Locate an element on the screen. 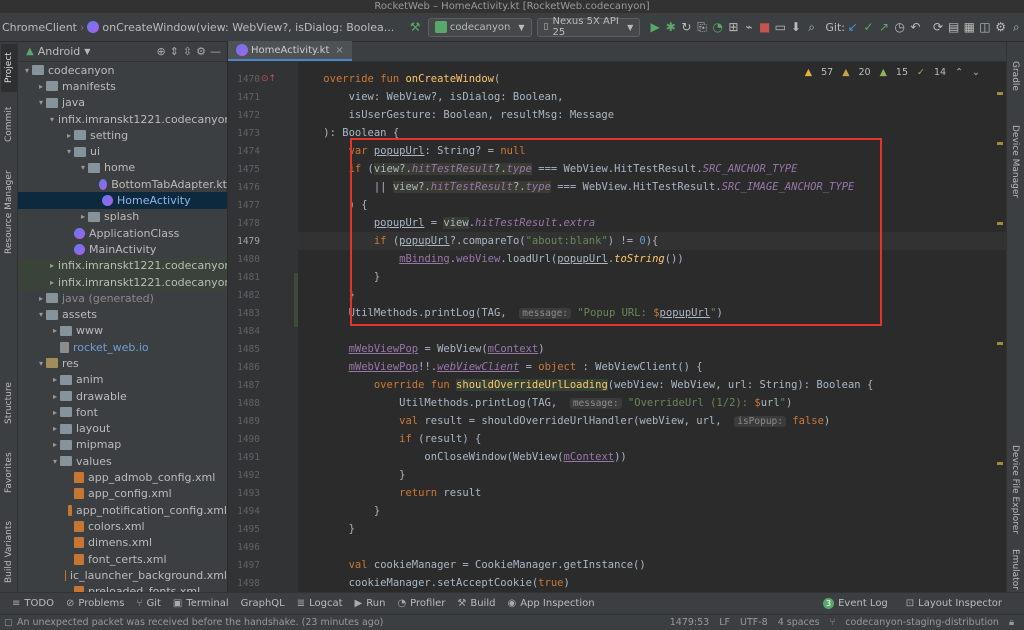 The width and height of the screenshot is (1024, 630). line-number: 1485 is located at coordinates (244, 349).